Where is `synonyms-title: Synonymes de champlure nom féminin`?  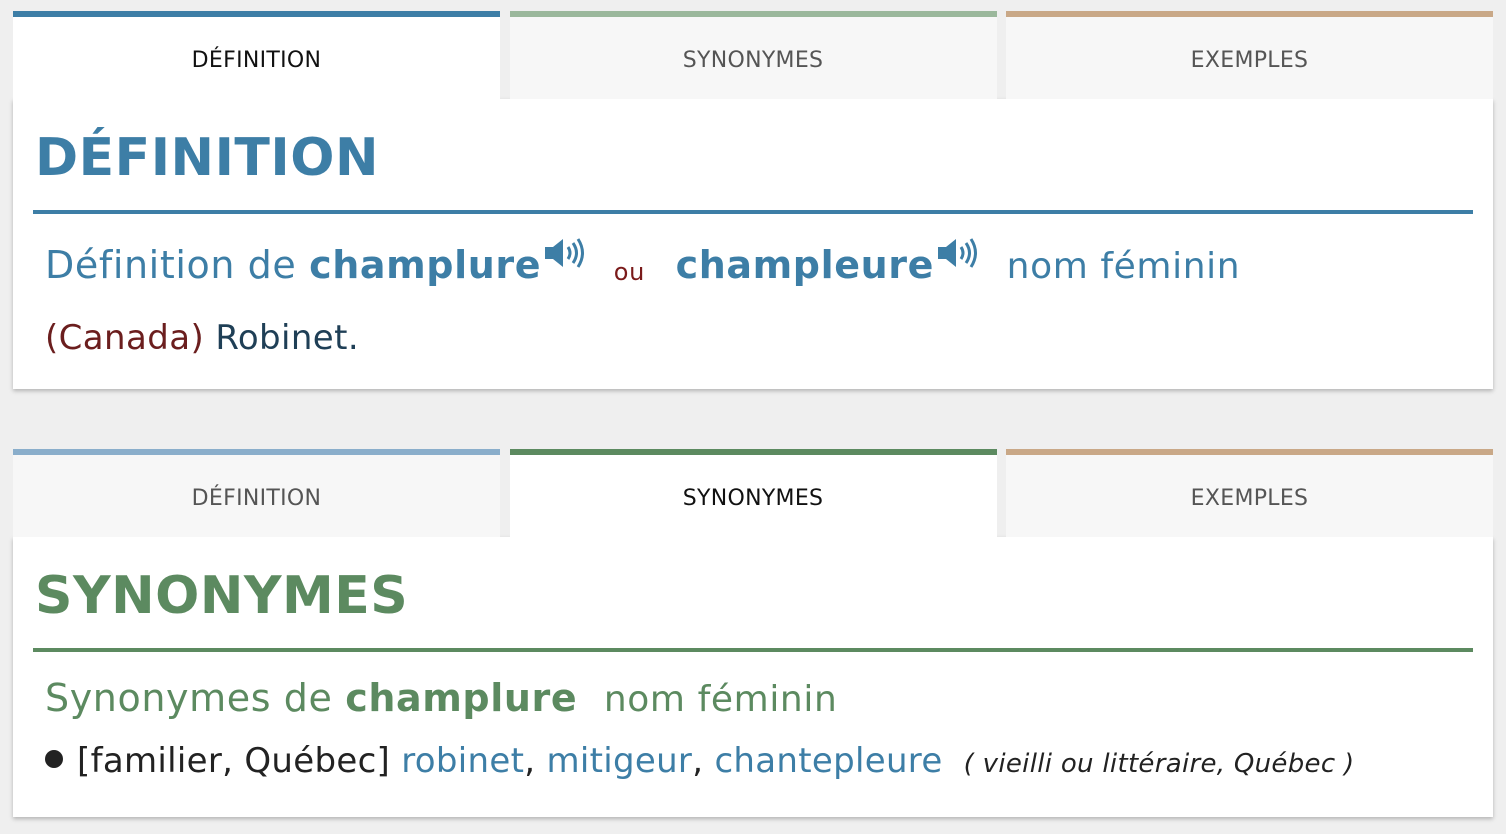
synonyms-title: Synonymes de champlure nom féminin is located at coordinates (753, 688).